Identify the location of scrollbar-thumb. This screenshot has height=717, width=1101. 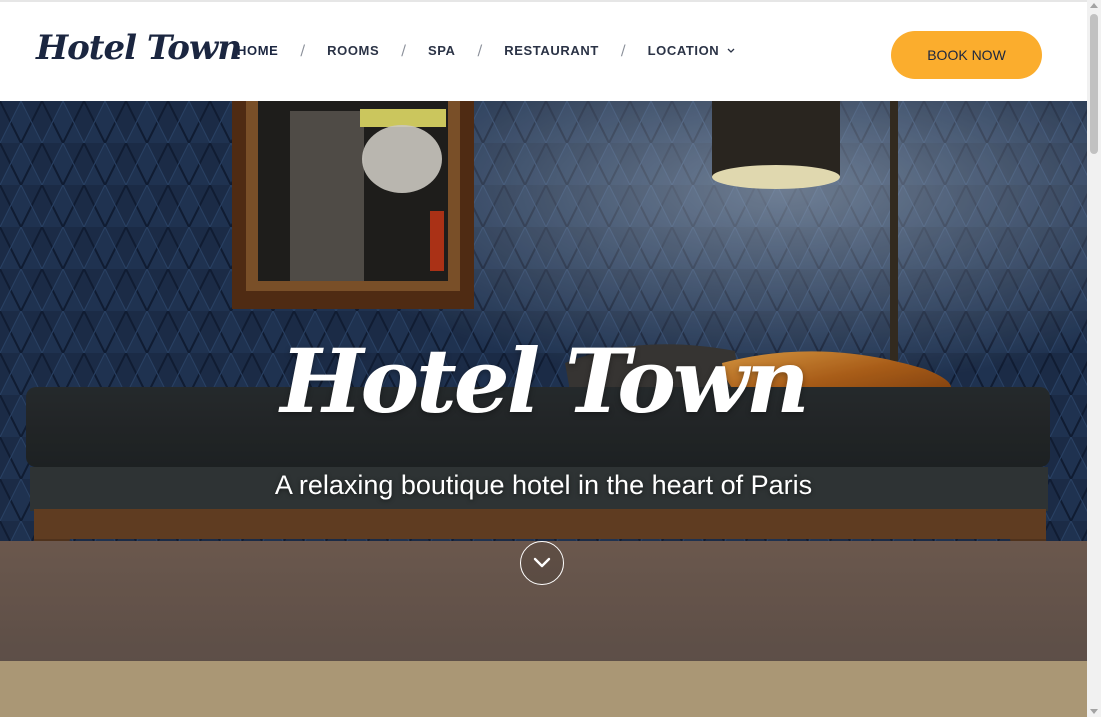
(1094, 84).